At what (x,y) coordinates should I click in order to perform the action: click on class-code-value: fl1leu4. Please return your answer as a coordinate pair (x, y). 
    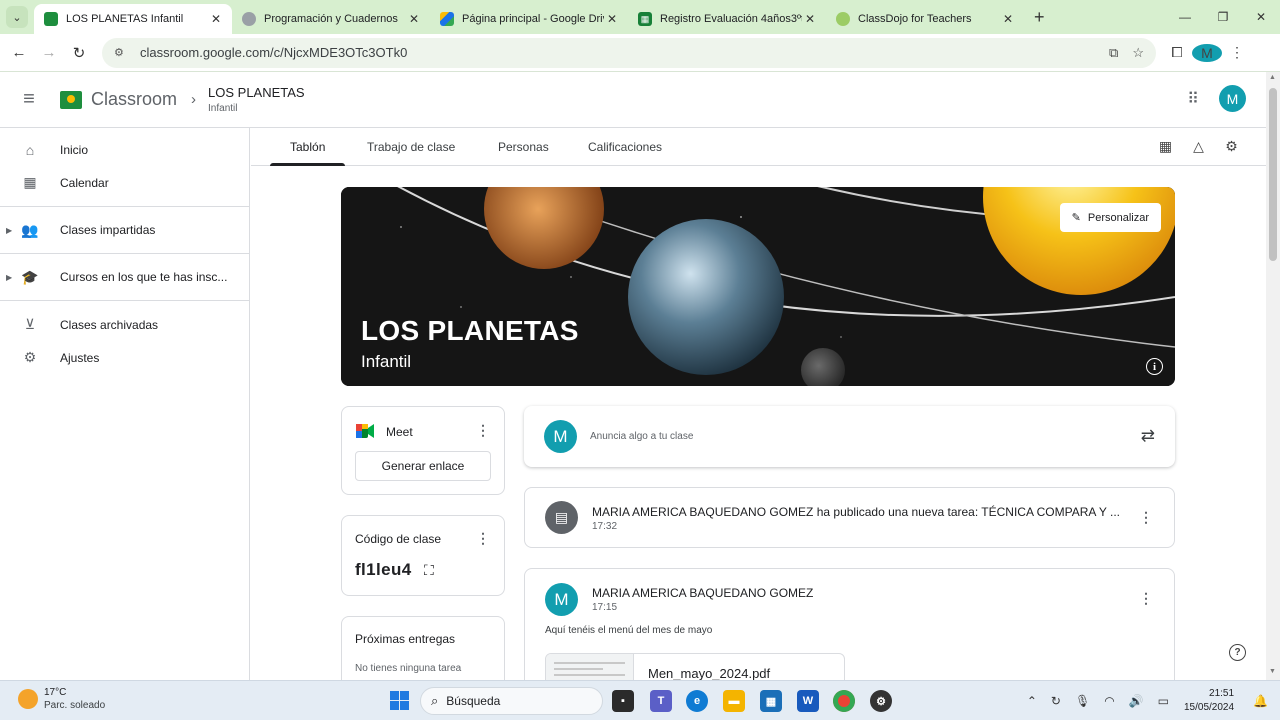
    Looking at the image, I should click on (383, 569).